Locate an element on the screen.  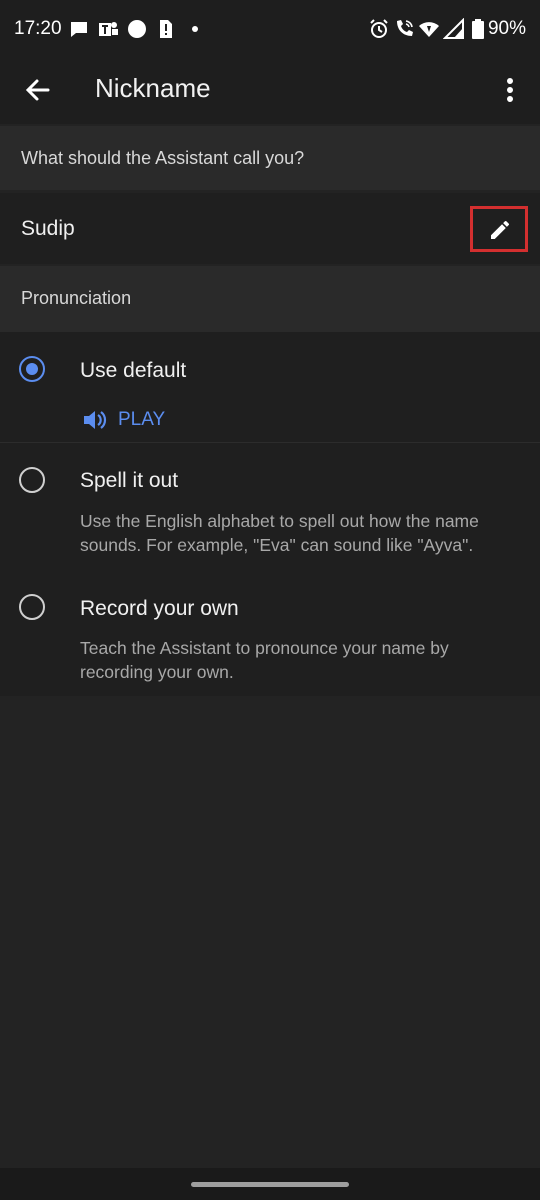
use-default-label: Use default is located at coordinates (133, 370).